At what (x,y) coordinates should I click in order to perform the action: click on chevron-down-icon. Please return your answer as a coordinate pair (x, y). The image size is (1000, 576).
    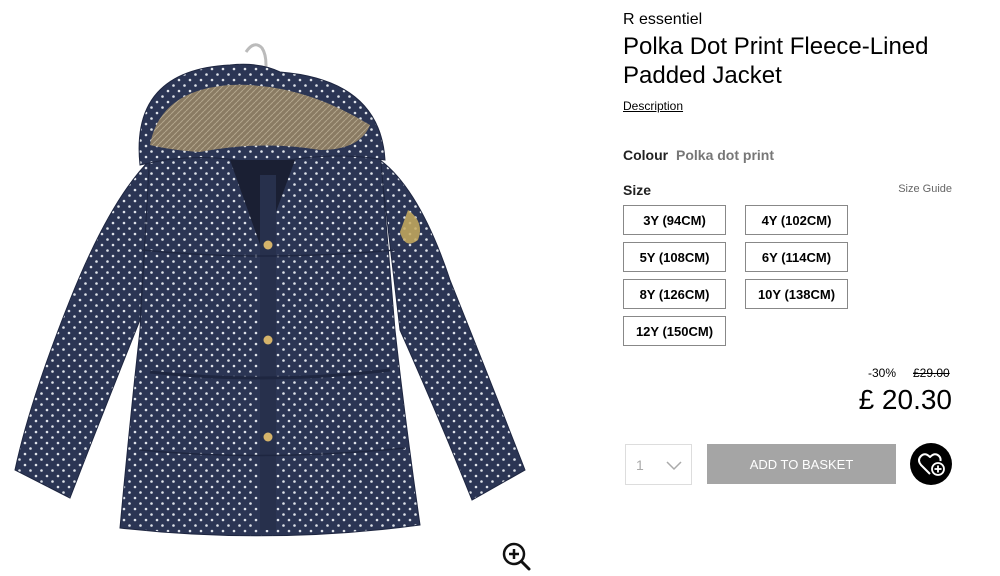
    Looking at the image, I should click on (674, 466).